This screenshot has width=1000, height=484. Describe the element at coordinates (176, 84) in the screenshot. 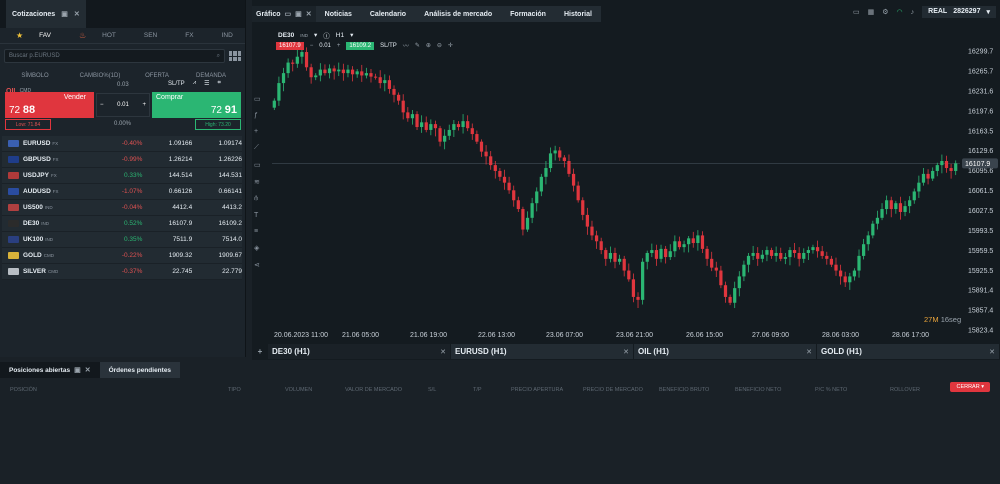

I see `sltp-label: SL/TP` at that location.